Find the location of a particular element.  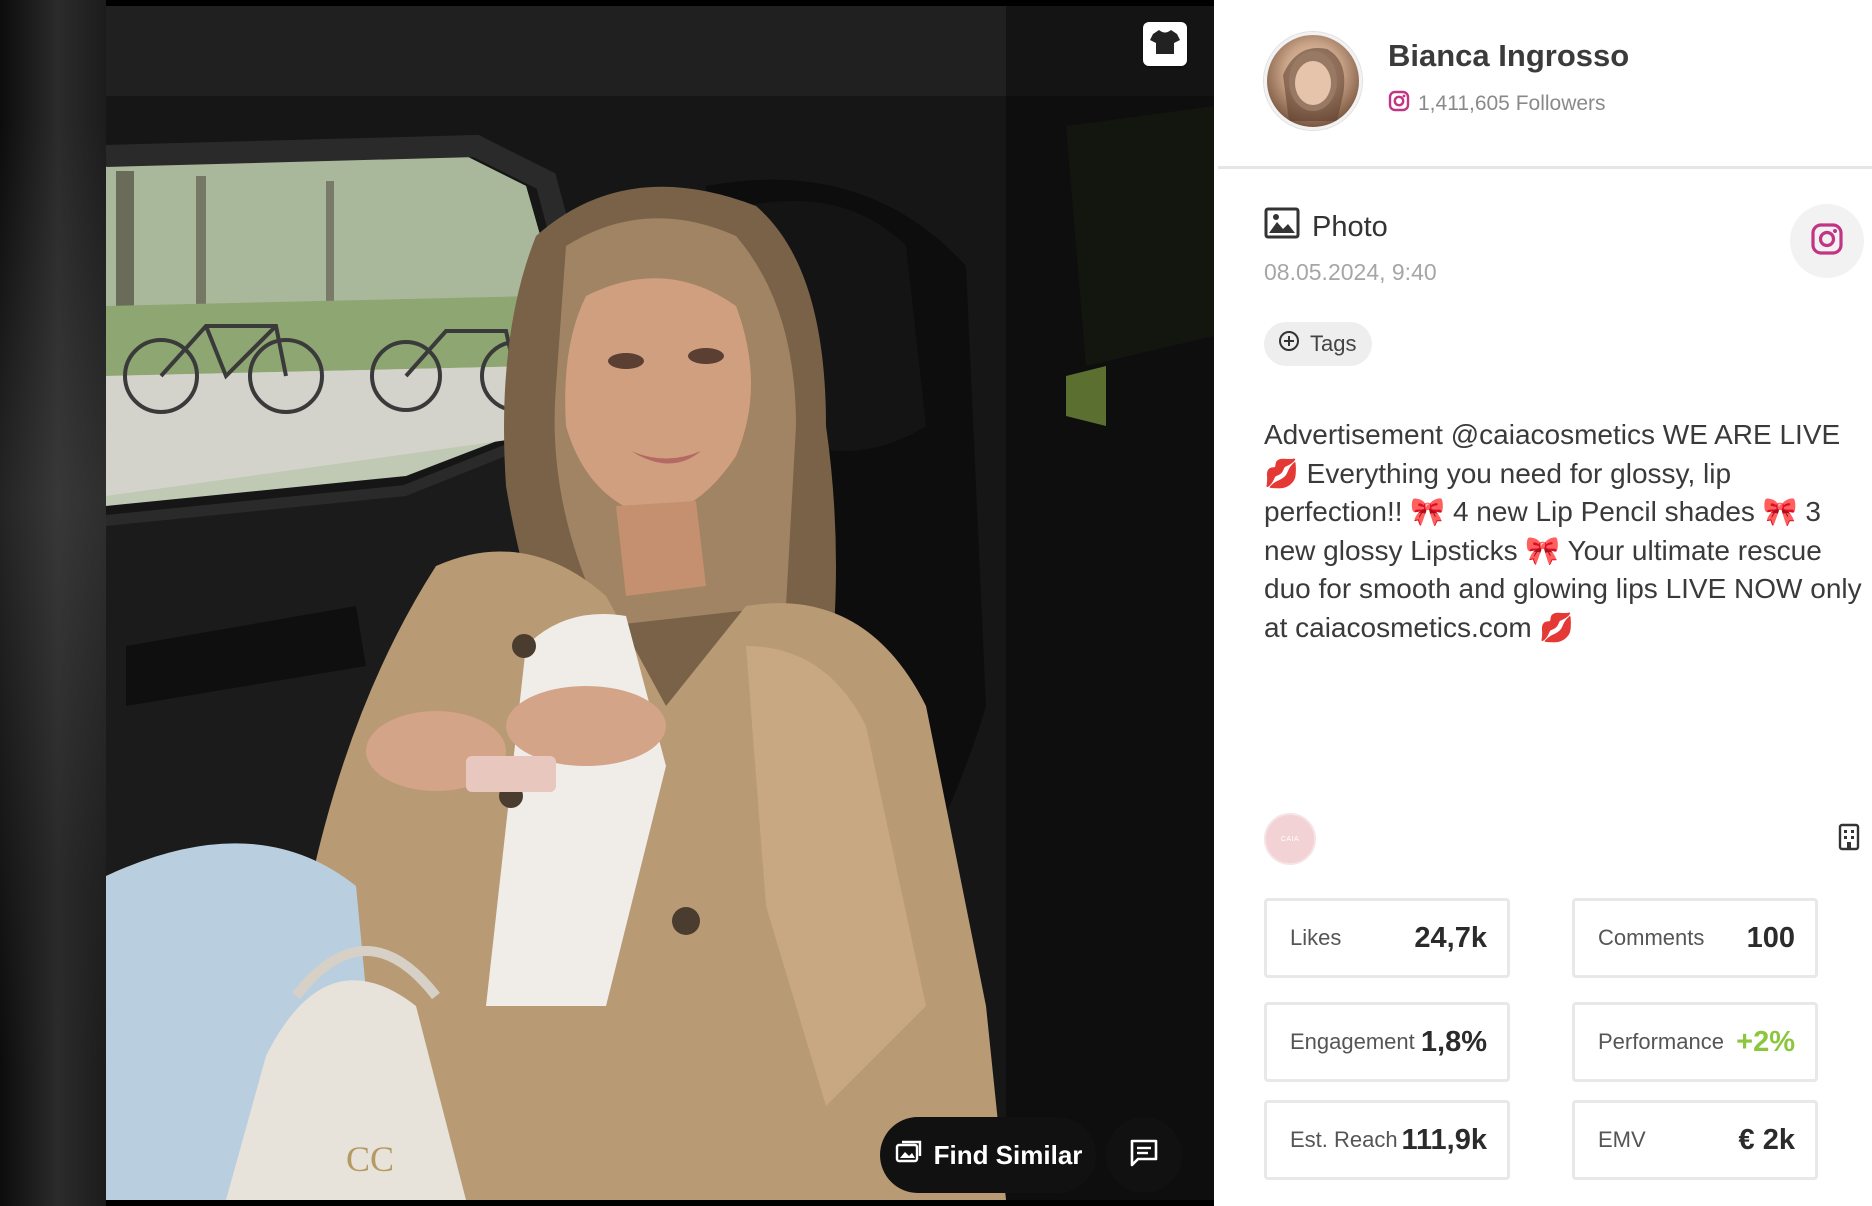

post-date: 08.05.2024, 9:40 is located at coordinates (1350, 272).